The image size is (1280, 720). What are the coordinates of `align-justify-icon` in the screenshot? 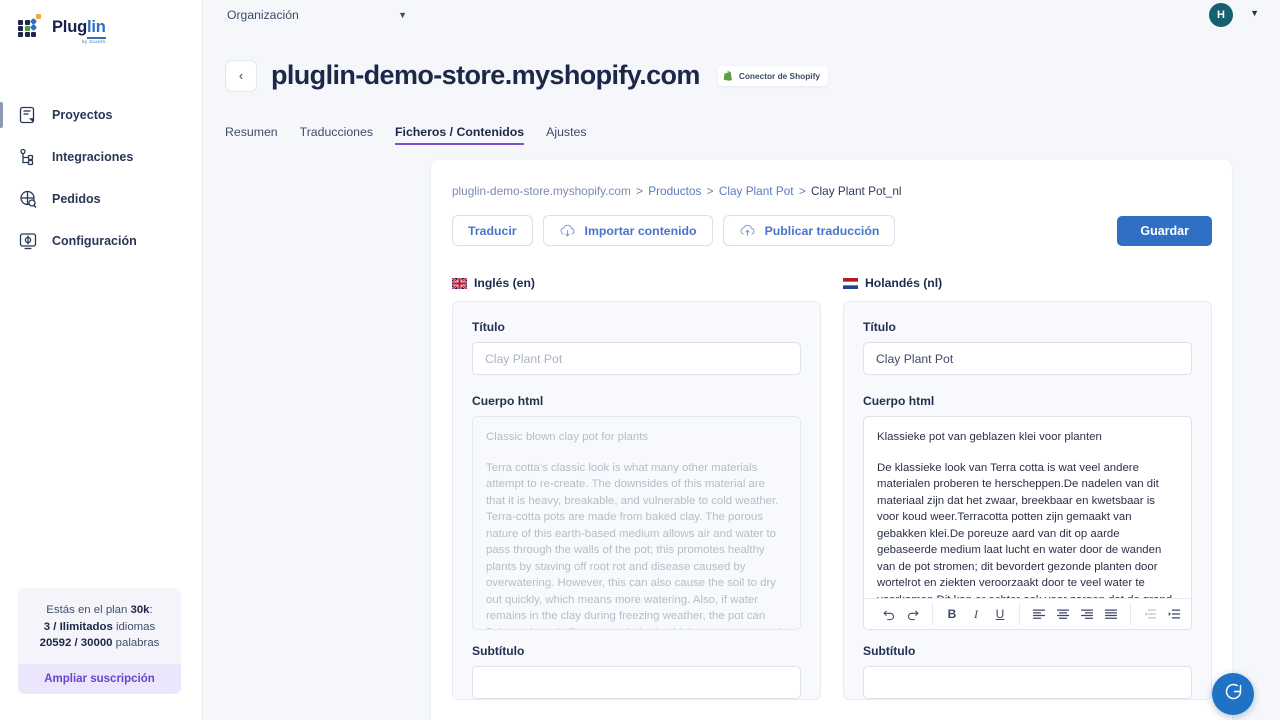 It's located at (1111, 614).